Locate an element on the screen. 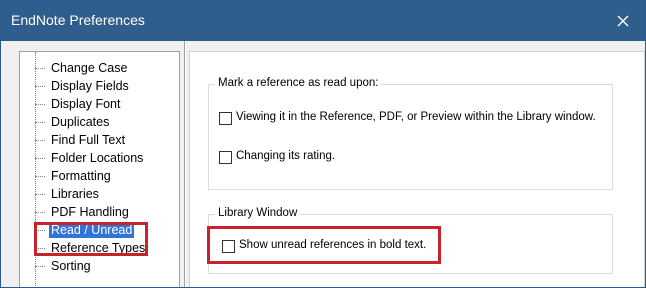 The height and width of the screenshot is (288, 646). tree-item-formatting: Formatting is located at coordinates (74, 176).